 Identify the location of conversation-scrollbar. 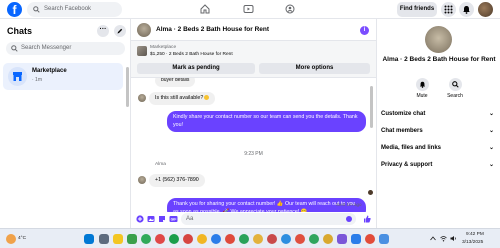
(371, 107).